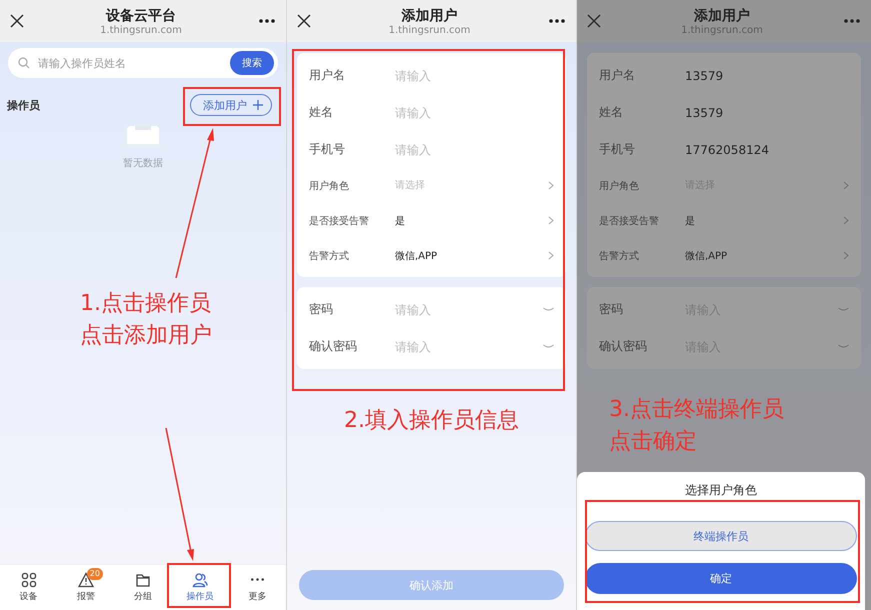  I want to click on tab-item: 设备, so click(29, 587).